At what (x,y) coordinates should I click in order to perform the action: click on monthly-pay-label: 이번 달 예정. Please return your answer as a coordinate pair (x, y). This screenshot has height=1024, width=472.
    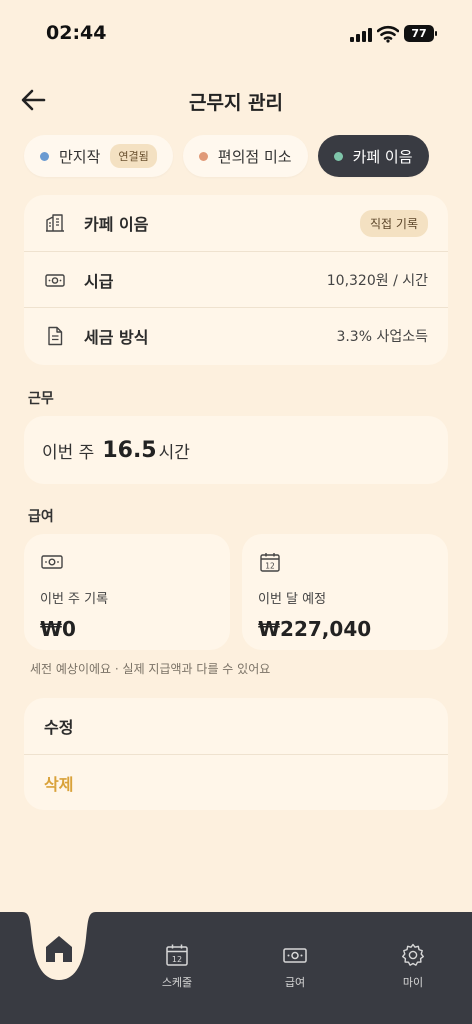
    Looking at the image, I should click on (292, 599).